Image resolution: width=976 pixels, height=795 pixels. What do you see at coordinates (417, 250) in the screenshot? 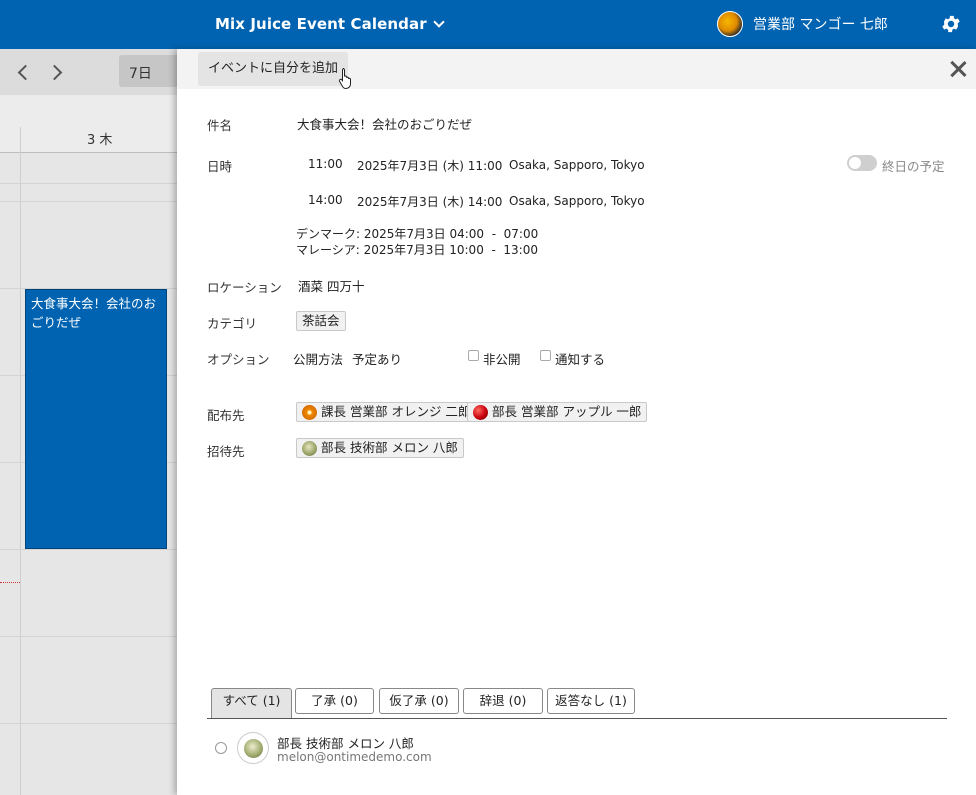
I see `timezone-line: マレーシア: 2025年7月3日 10:00 - 13:00` at bounding box center [417, 250].